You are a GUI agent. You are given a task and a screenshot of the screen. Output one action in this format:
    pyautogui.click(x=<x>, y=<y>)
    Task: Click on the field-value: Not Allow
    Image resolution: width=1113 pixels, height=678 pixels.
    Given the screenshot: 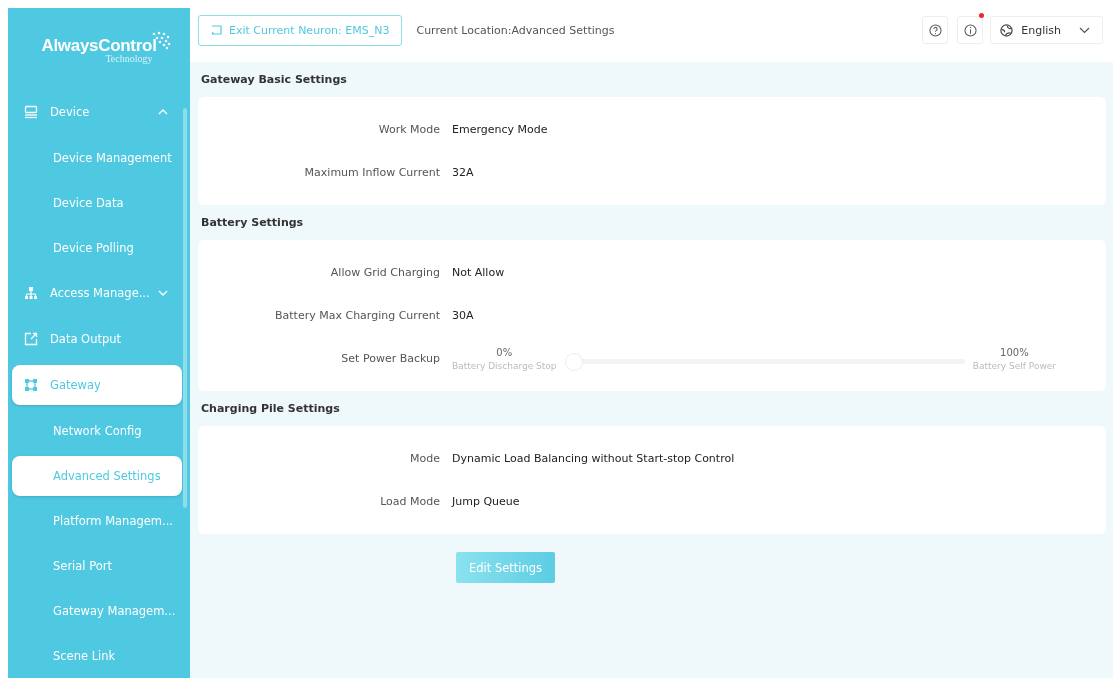 What is the action you would take?
    pyautogui.click(x=478, y=272)
    